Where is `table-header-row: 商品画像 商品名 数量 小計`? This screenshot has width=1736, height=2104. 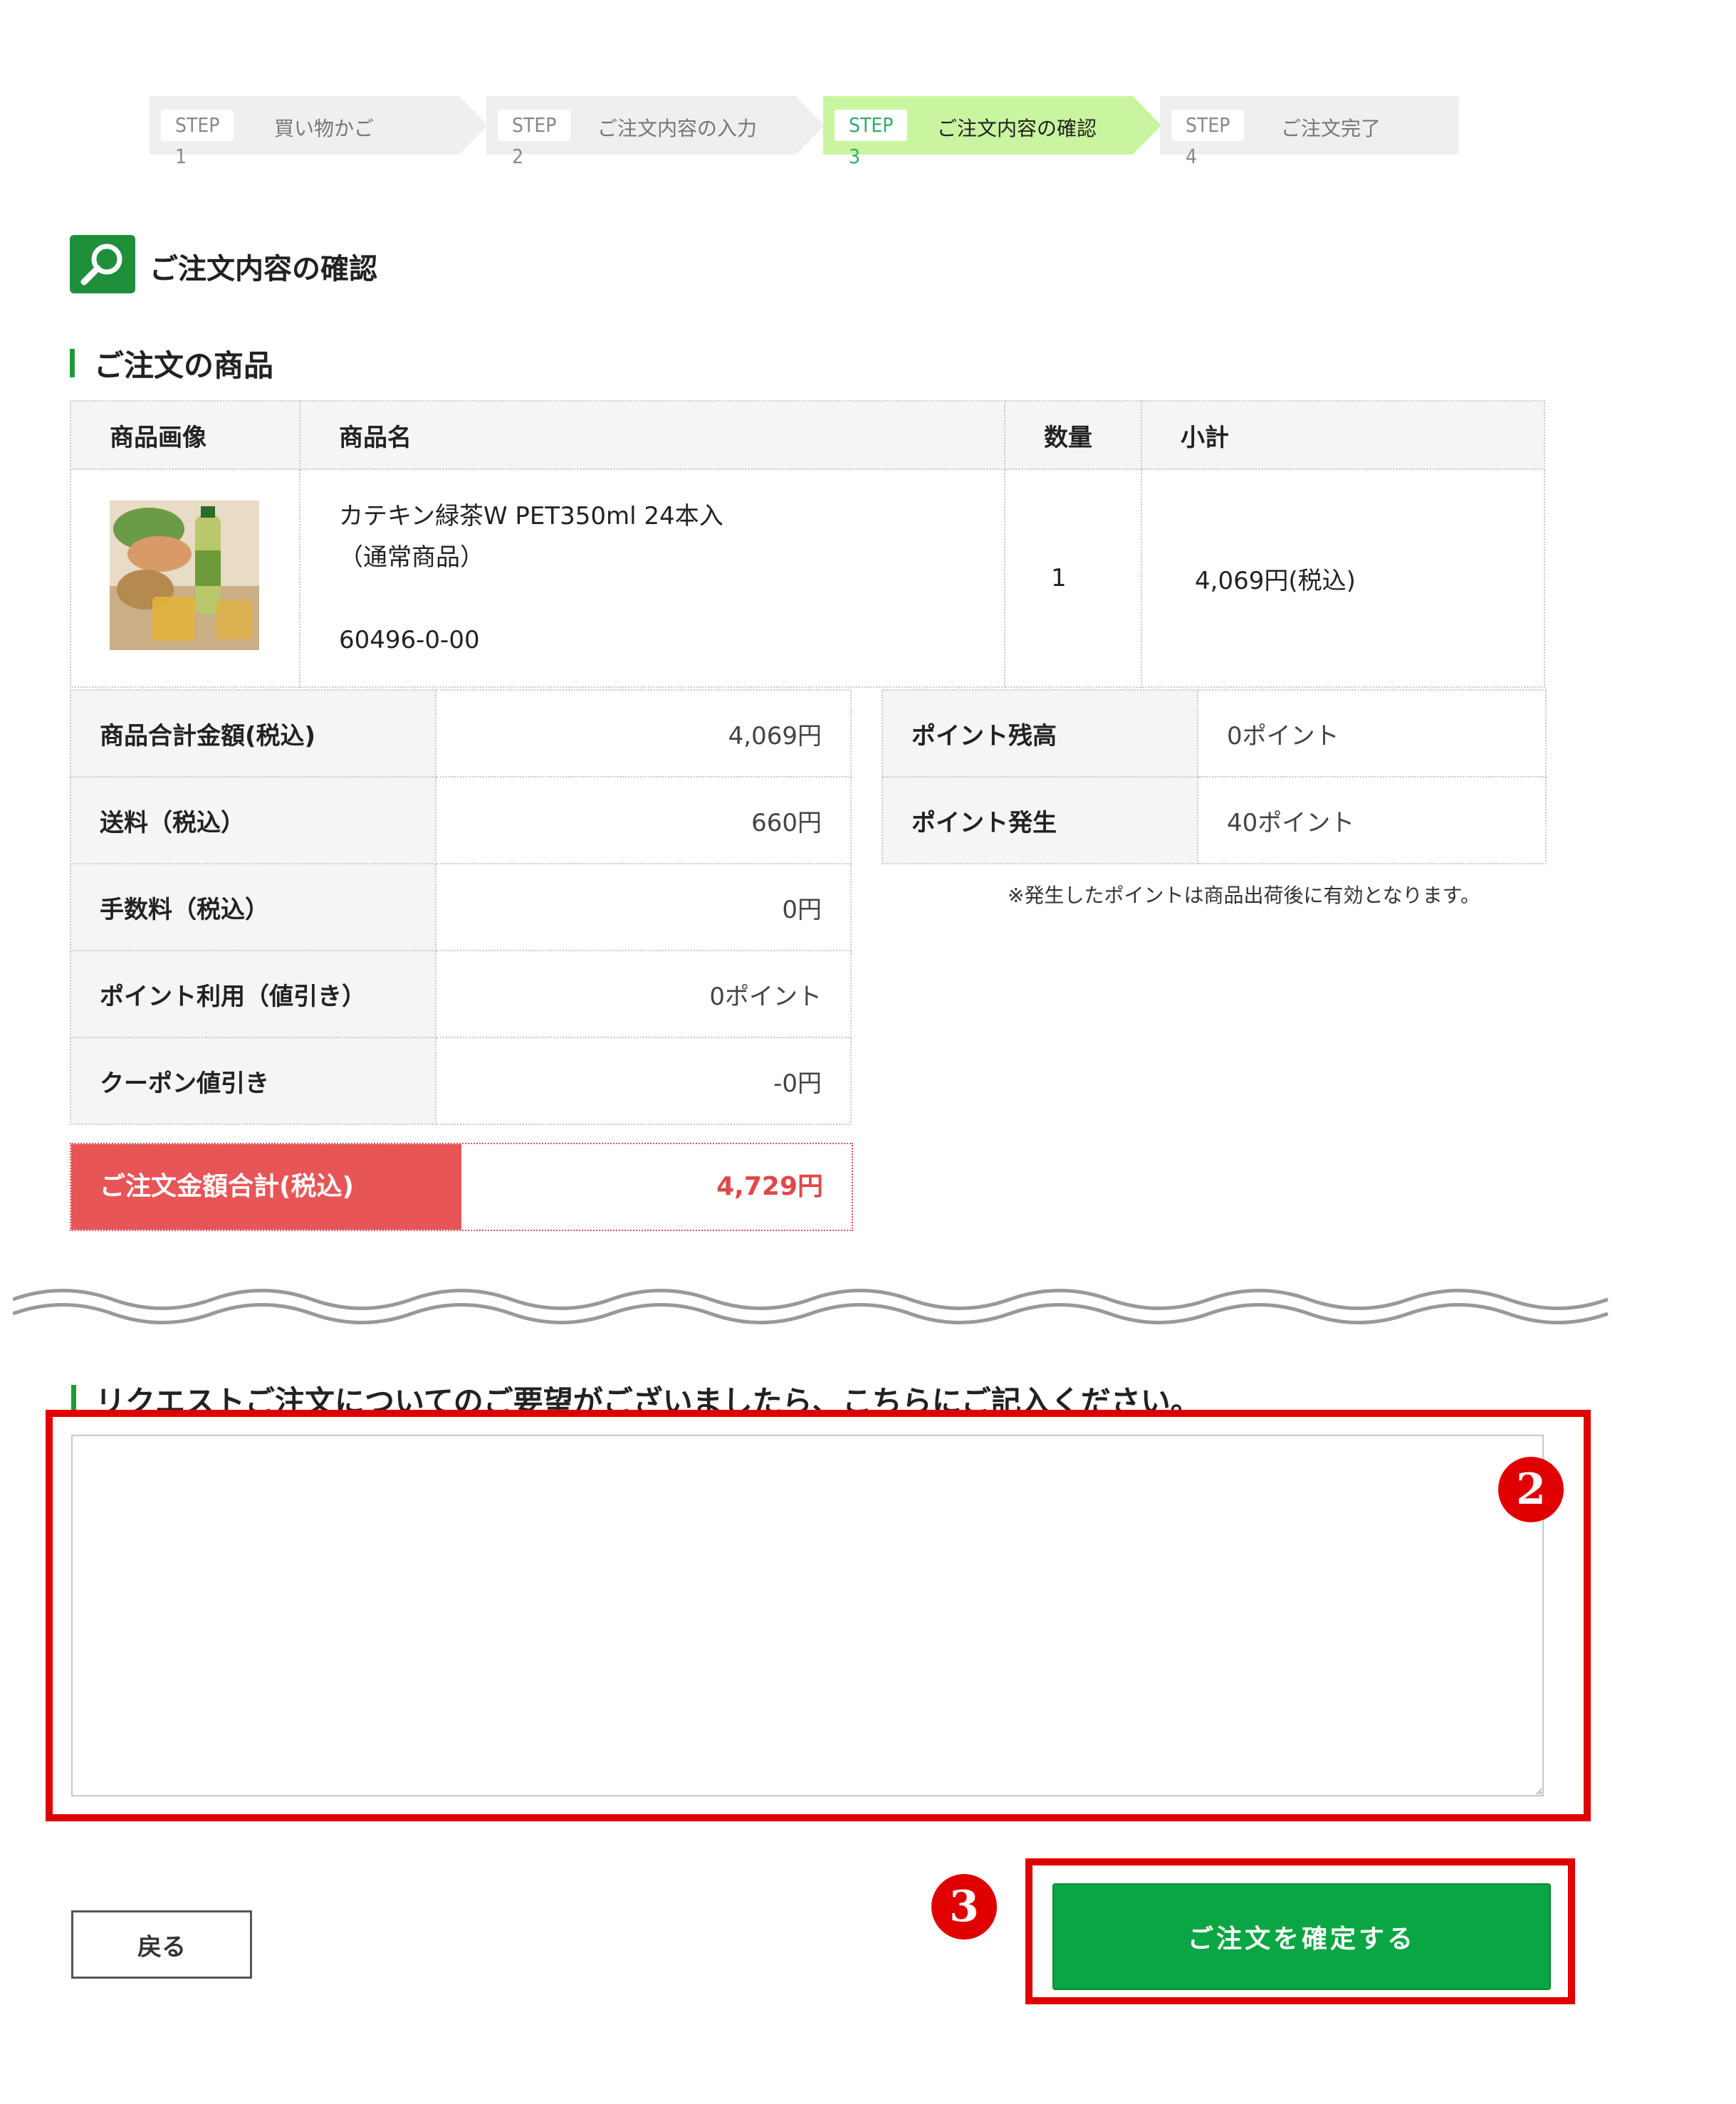 table-header-row: 商品画像 商品名 数量 小計 is located at coordinates (807, 435).